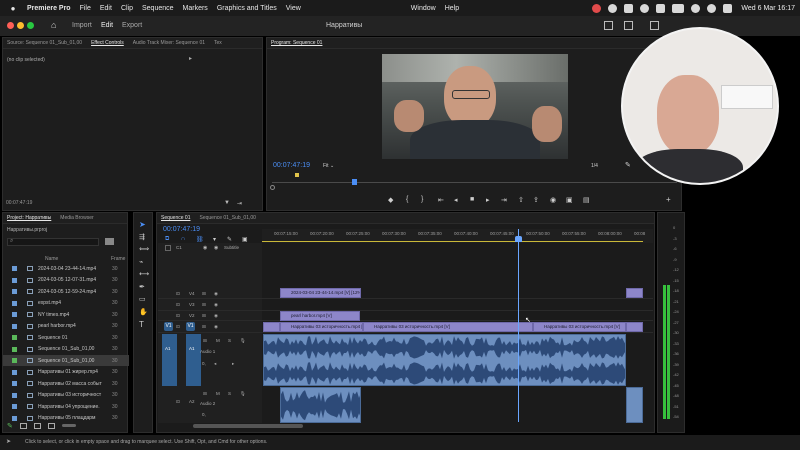 This screenshot has height=450, width=800. I want to click on tab-export: Export, so click(132, 25).